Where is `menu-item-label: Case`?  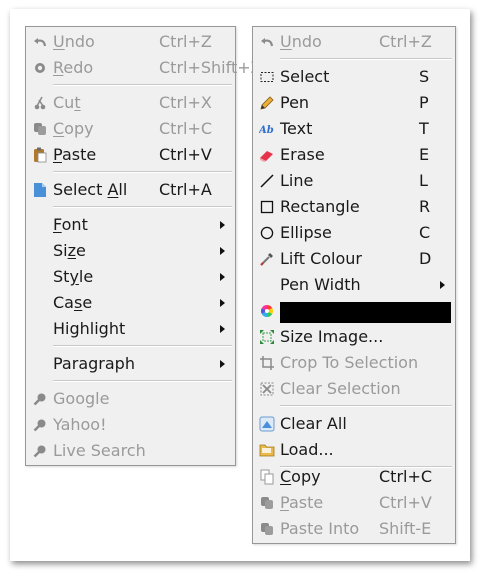
menu-item-label: Case is located at coordinates (73, 302).